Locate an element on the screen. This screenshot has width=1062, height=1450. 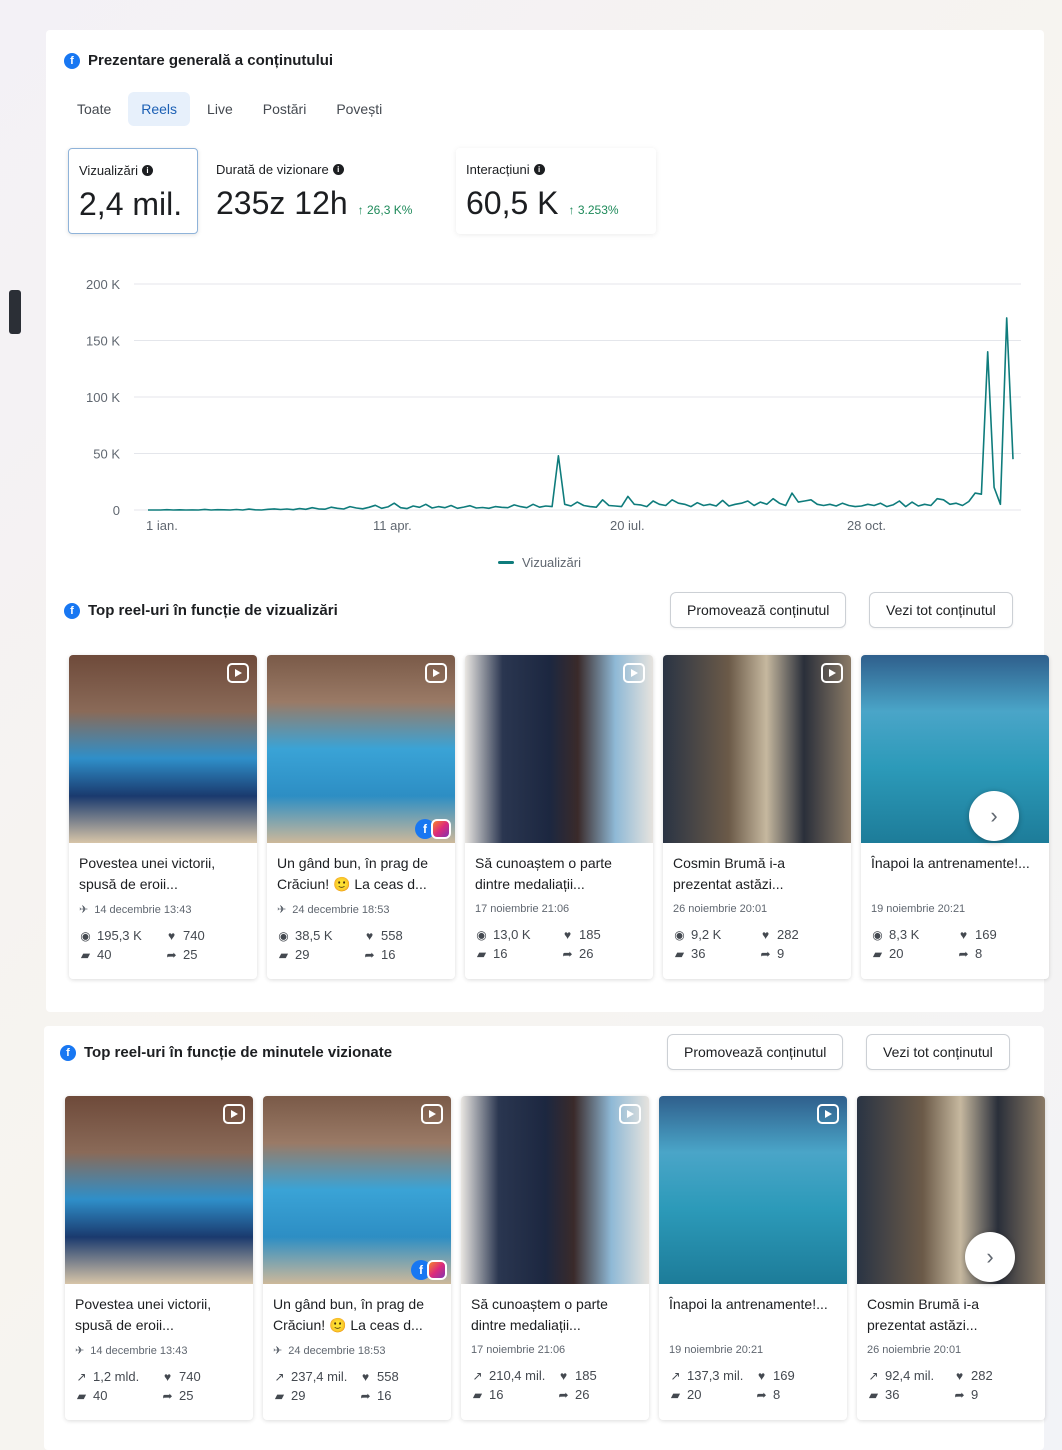
tab-stories: Povești is located at coordinates (359, 109).